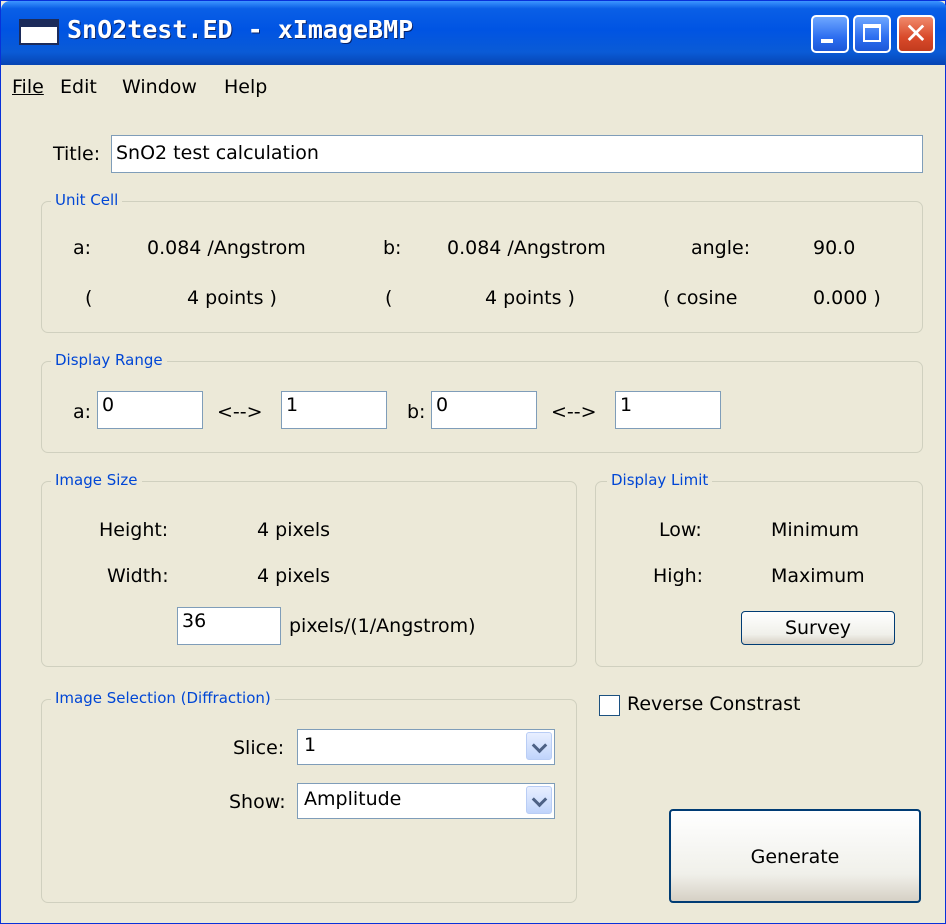  Describe the element at coordinates (109, 360) in the screenshot. I see `display-range-legend: Display Range` at that location.